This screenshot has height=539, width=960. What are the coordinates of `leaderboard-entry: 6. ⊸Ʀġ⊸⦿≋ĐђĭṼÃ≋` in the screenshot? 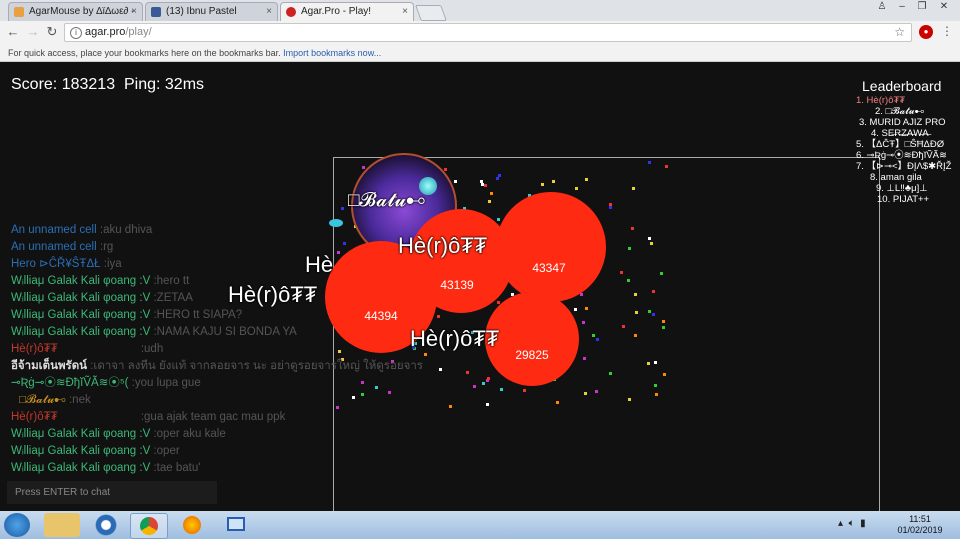 It's located at (901, 155).